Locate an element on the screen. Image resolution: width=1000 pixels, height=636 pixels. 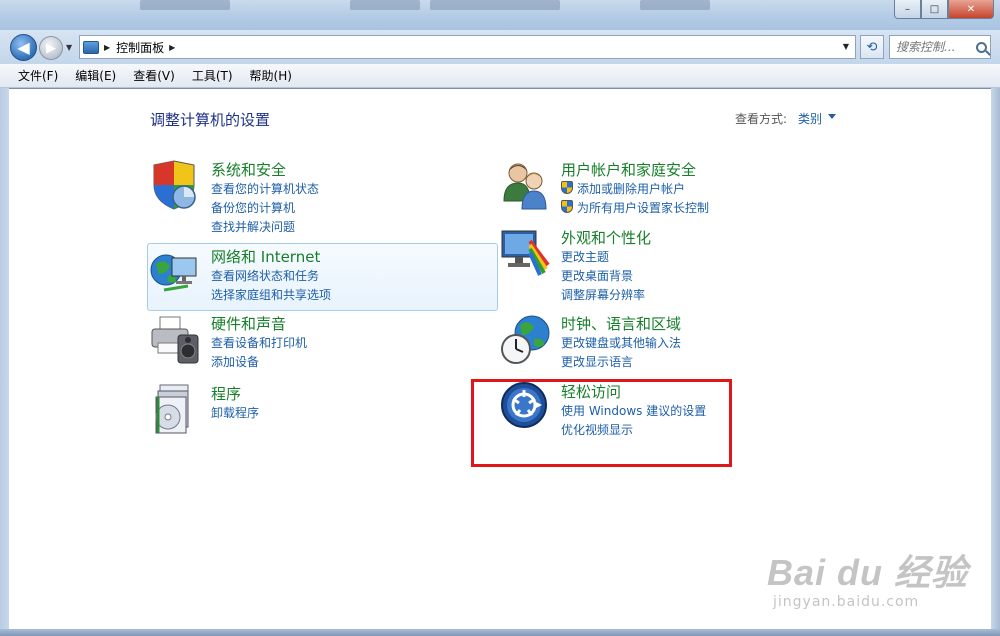
category-link: 更改键盘或其他输入法 is located at coordinates (621, 342).